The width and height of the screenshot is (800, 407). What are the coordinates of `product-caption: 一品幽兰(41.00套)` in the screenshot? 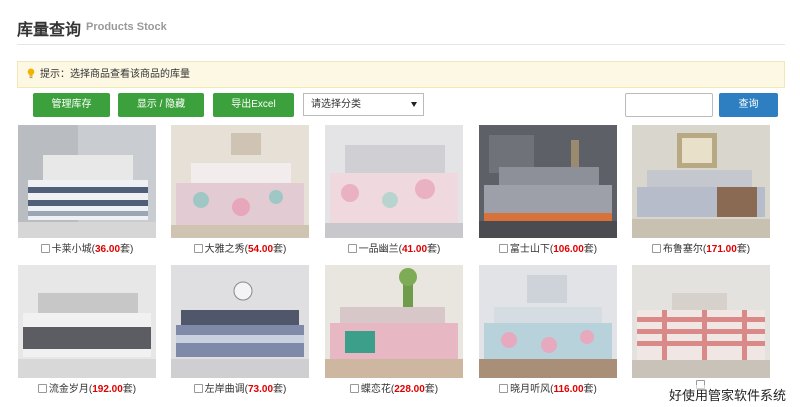 It's located at (394, 247).